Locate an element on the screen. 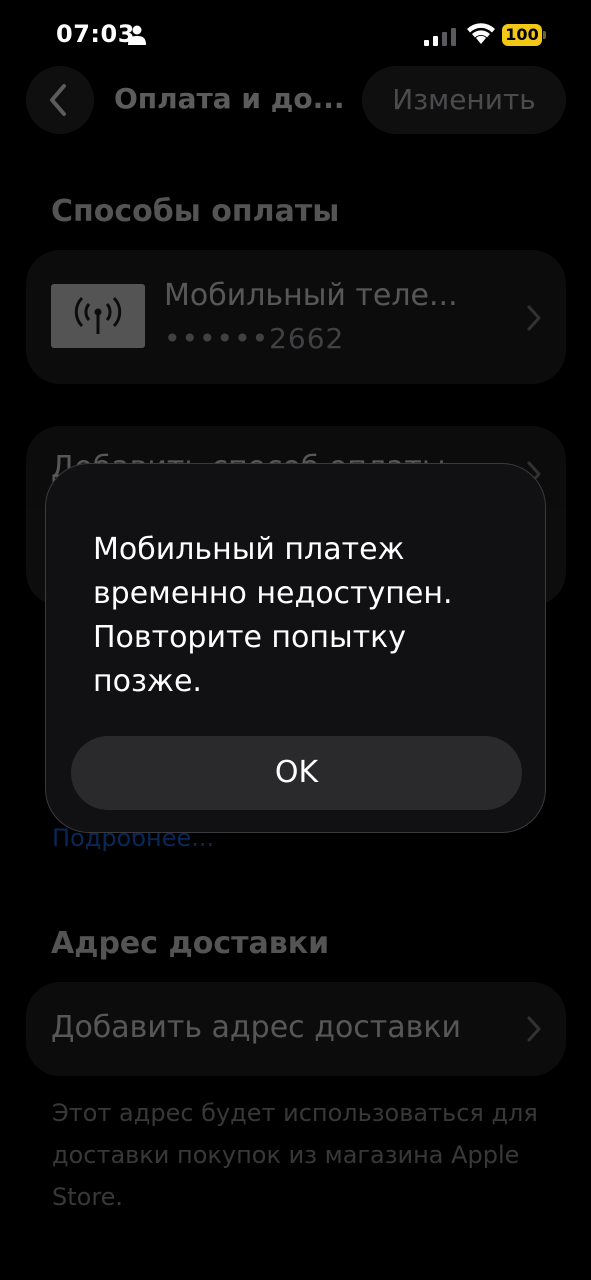  back-button is located at coordinates (60, 100).